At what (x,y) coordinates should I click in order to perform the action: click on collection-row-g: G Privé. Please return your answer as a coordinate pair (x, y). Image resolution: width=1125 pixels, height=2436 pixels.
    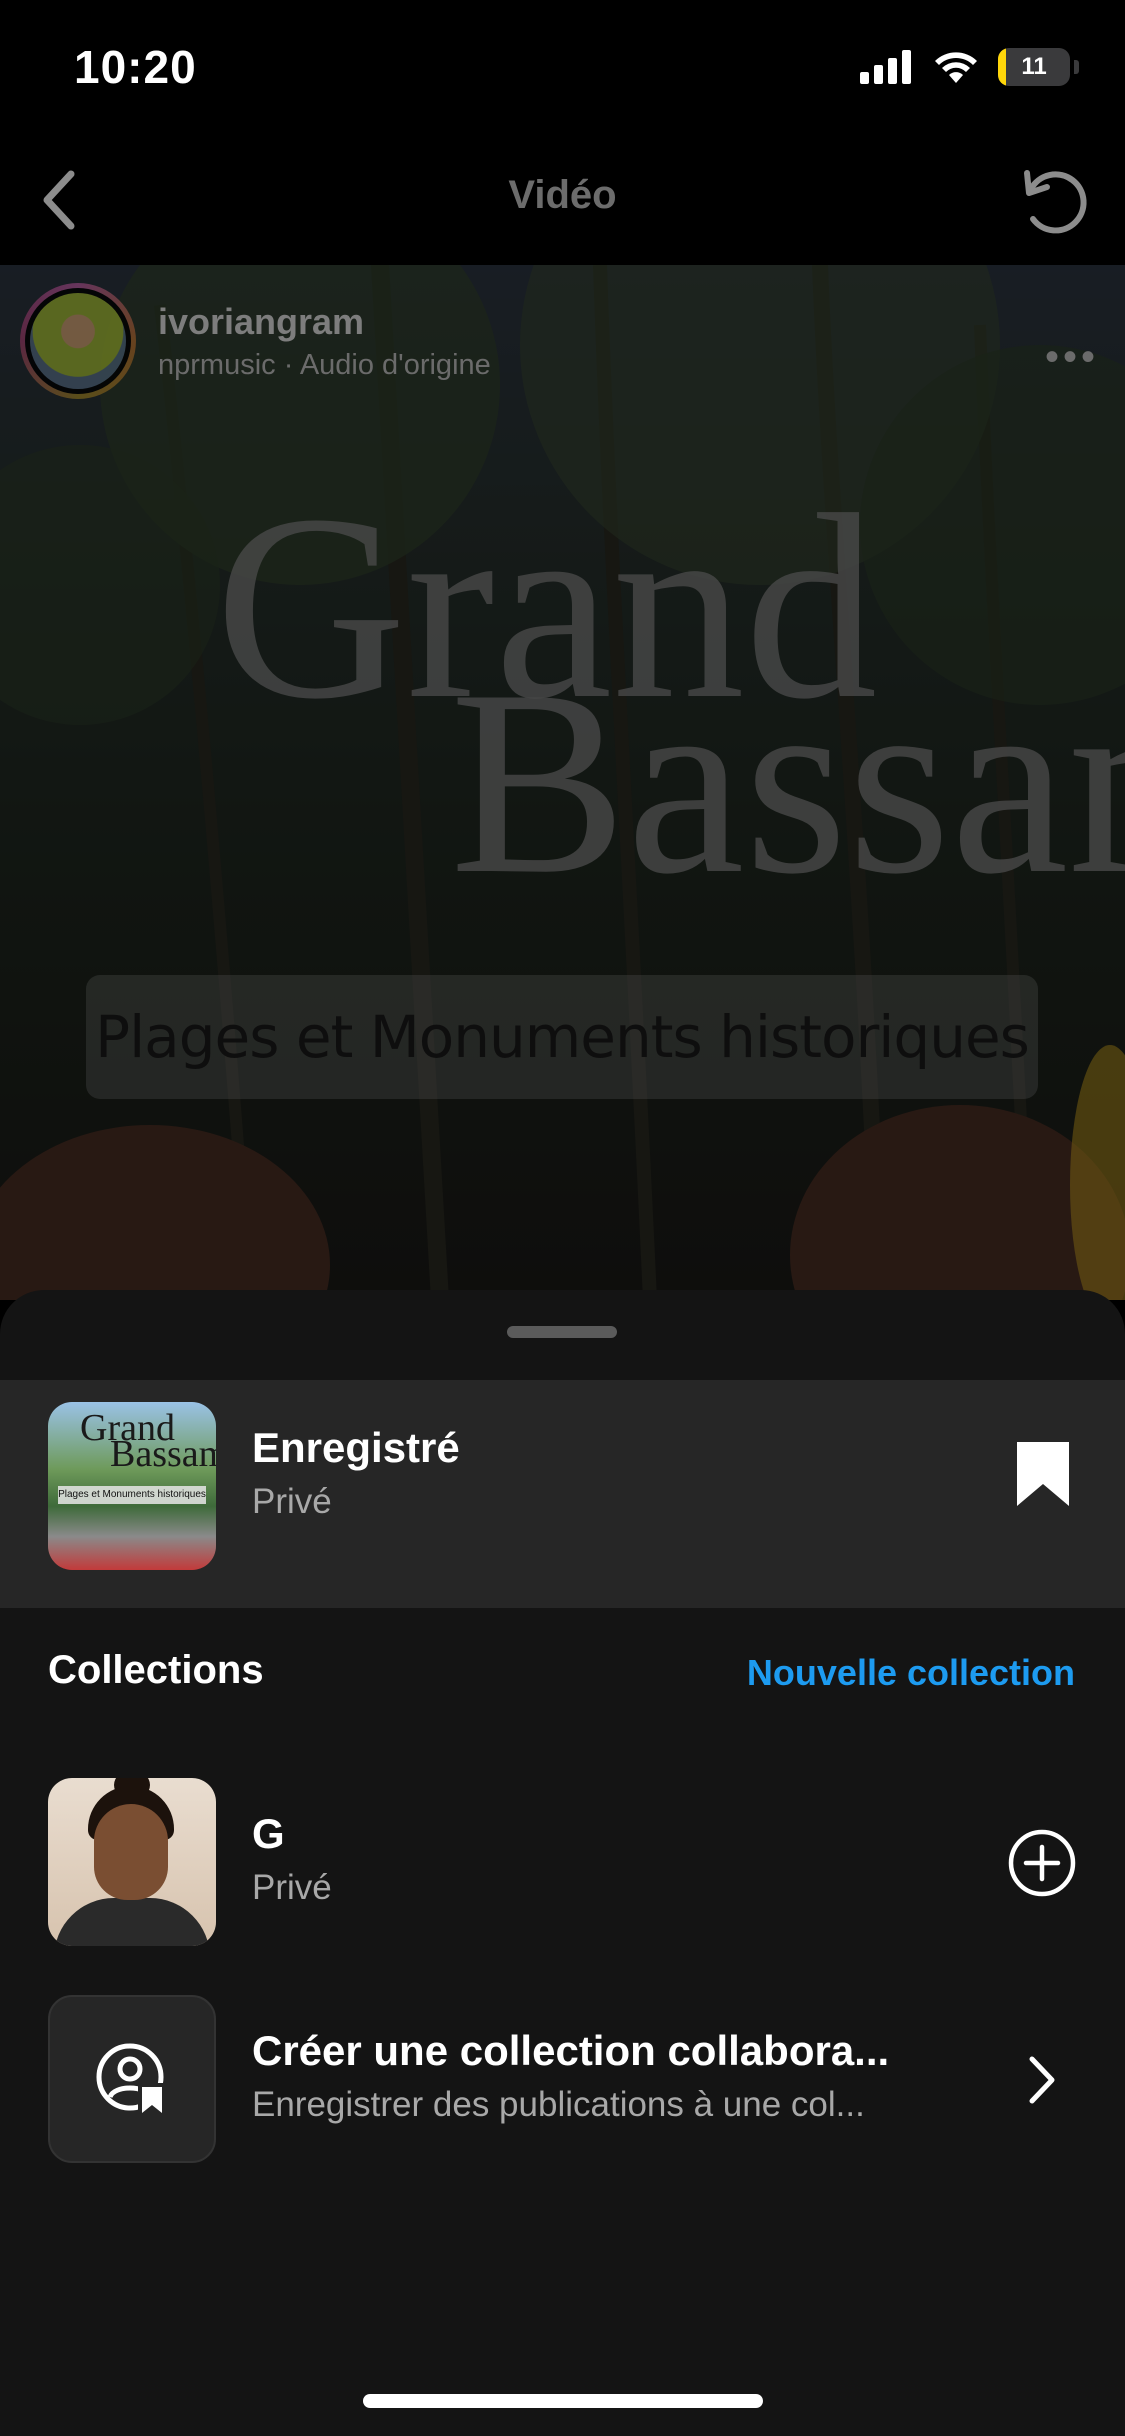
    Looking at the image, I should click on (562, 1862).